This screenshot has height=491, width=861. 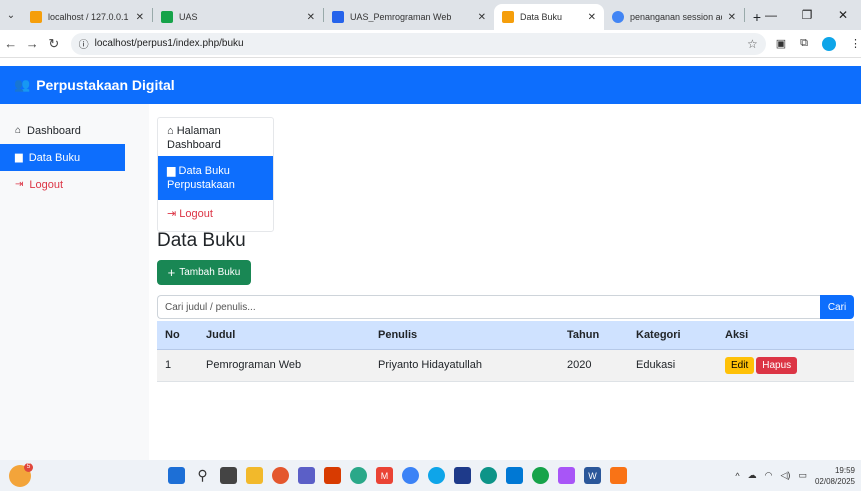 I want to click on tab-phpmyadmin: localhost / 127.0.0.1 / di ✕, so click(x=87, y=17).